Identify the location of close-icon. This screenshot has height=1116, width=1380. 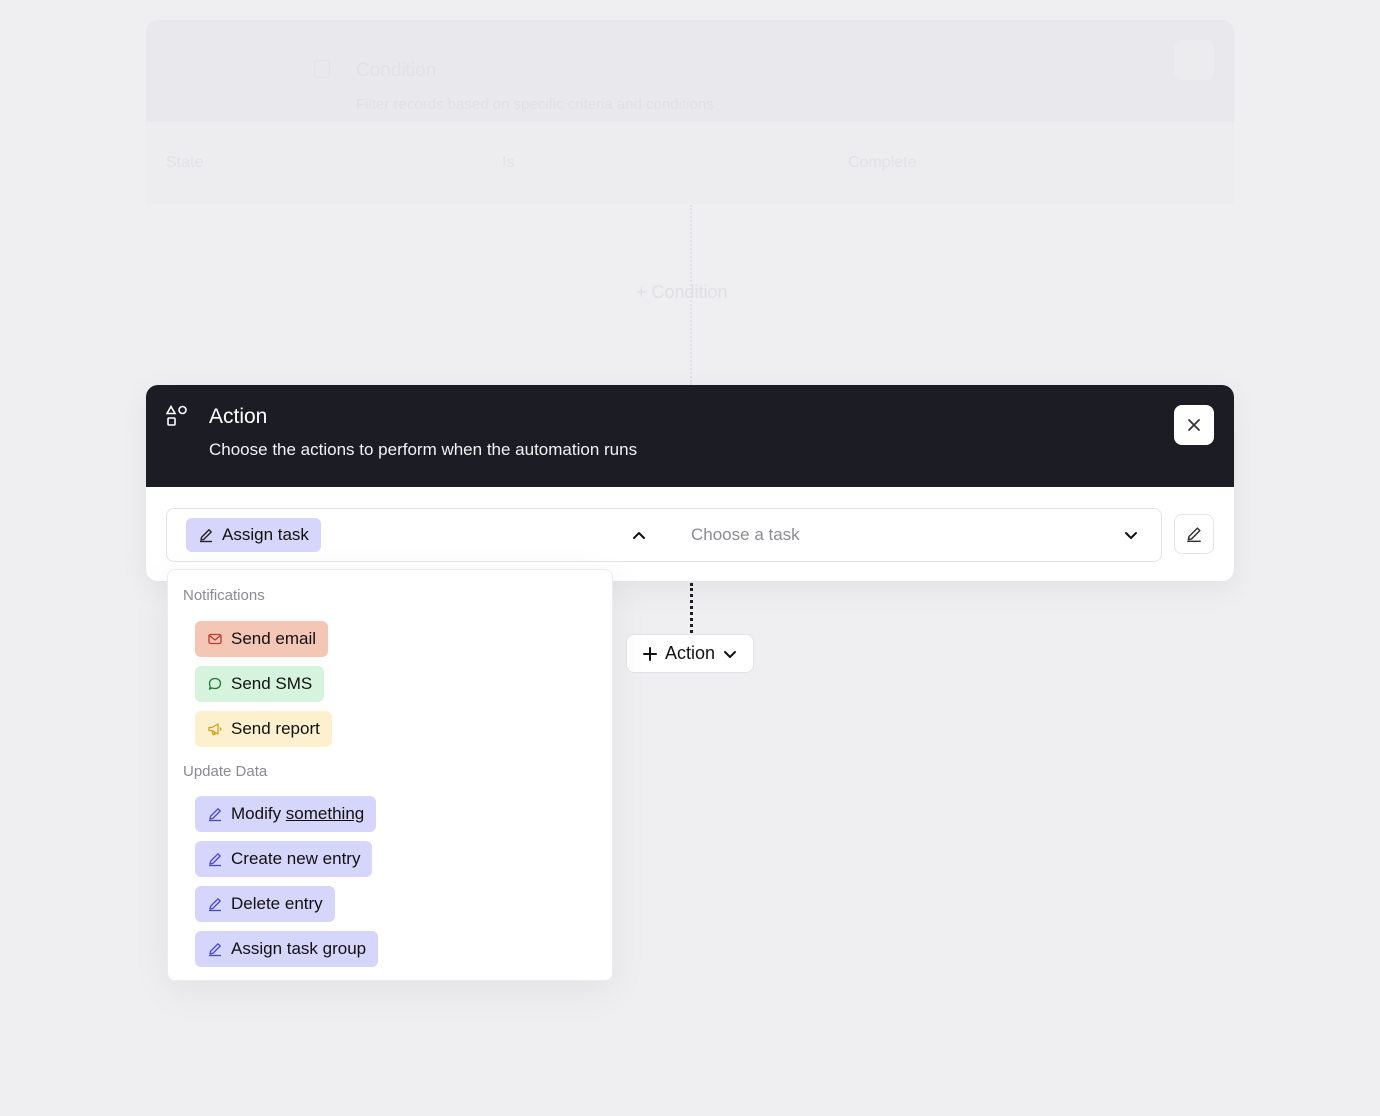
(1194, 425).